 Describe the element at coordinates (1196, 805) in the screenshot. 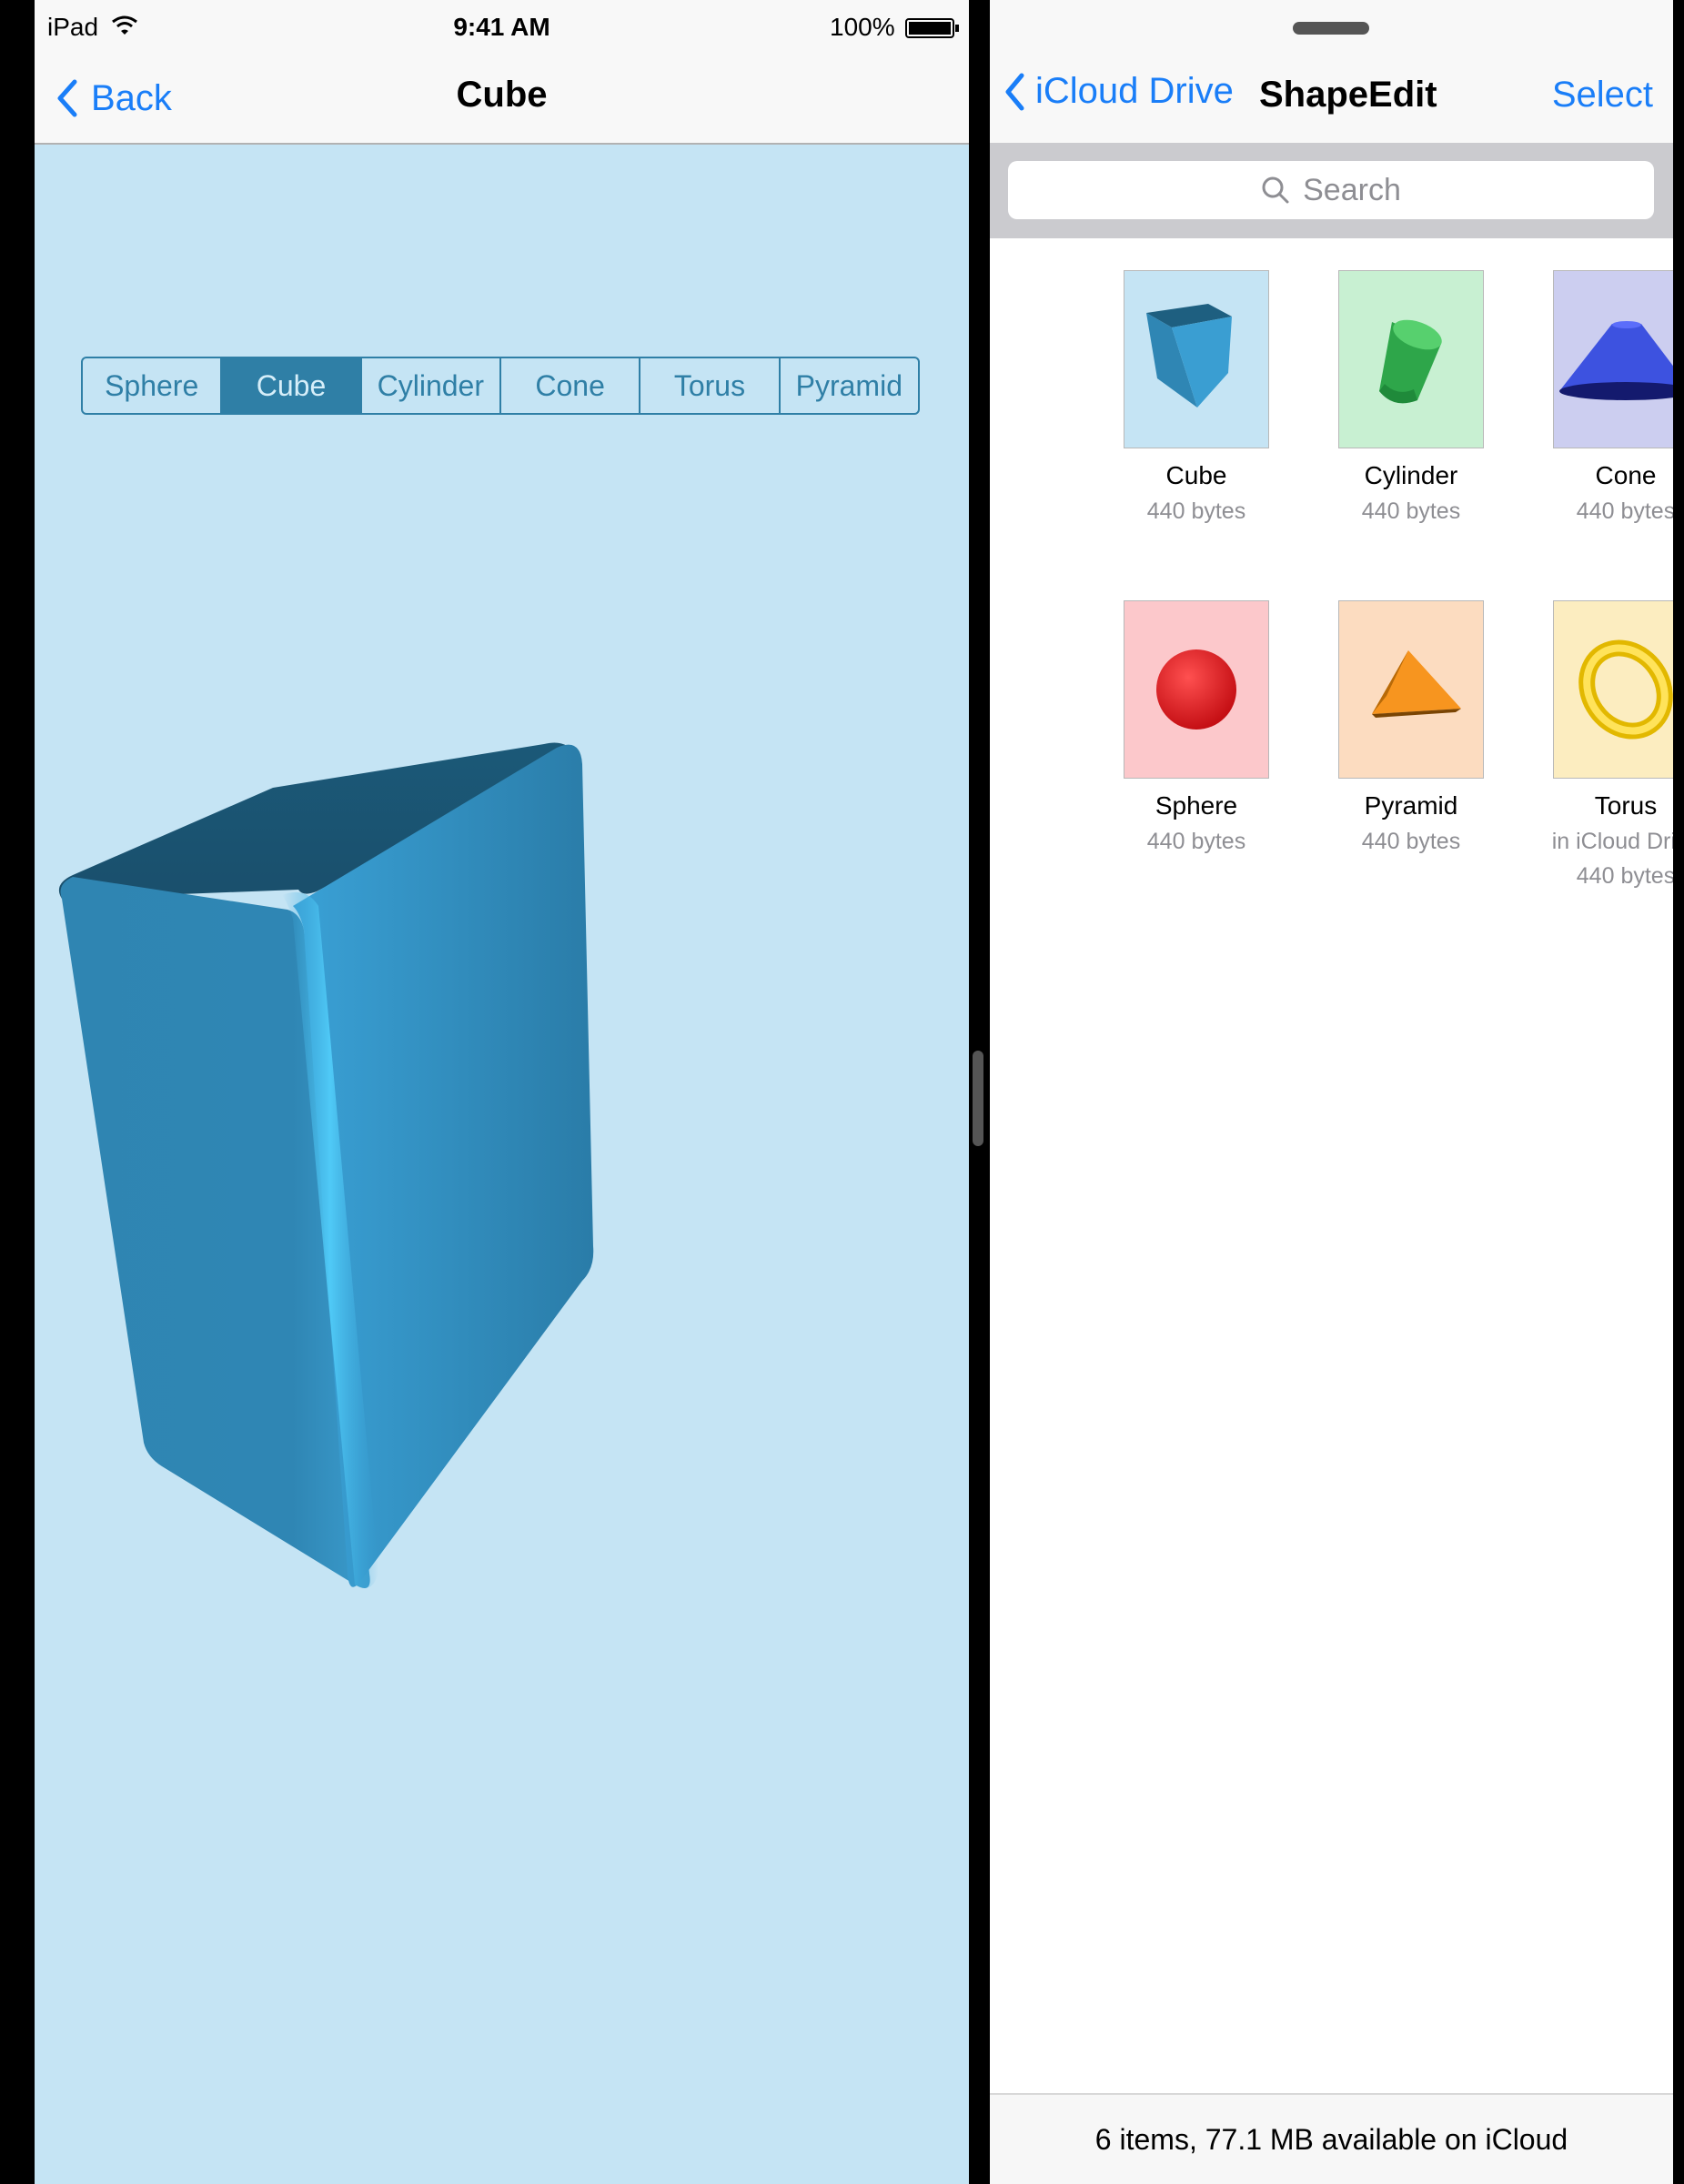

I see `file-name: Sphere` at that location.